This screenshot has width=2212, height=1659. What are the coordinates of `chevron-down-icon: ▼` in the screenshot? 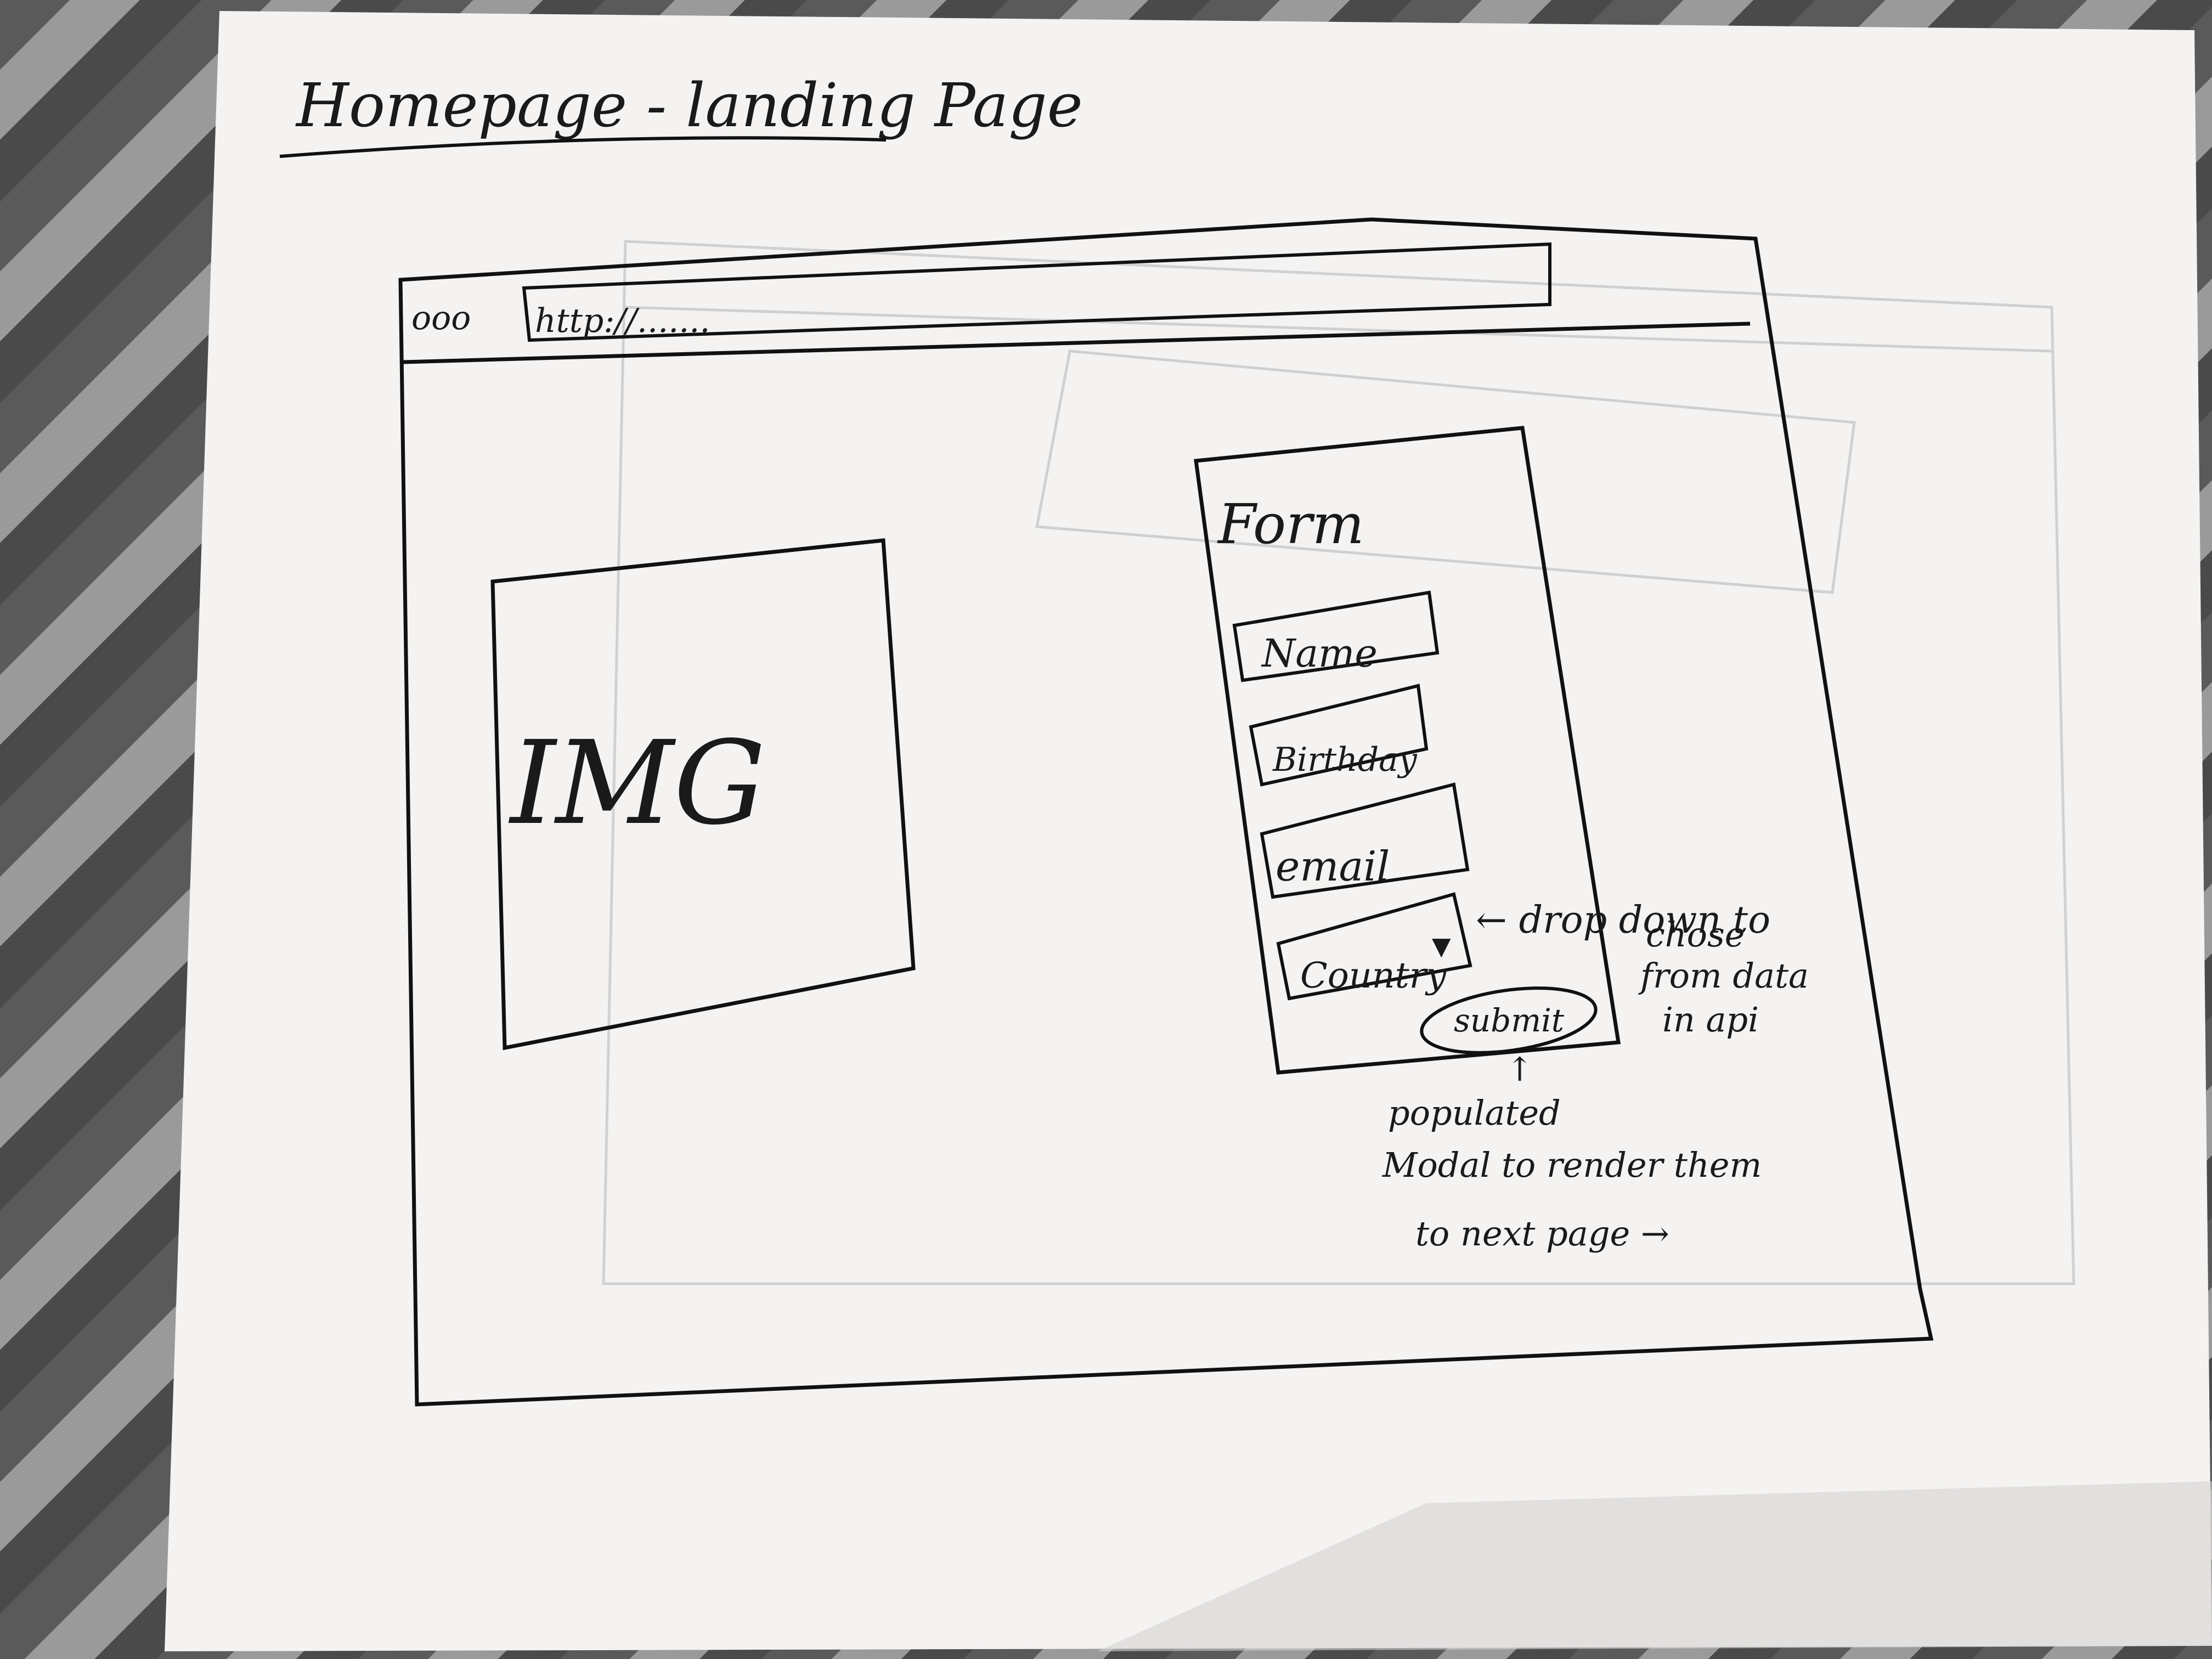 It's located at (1441, 947).